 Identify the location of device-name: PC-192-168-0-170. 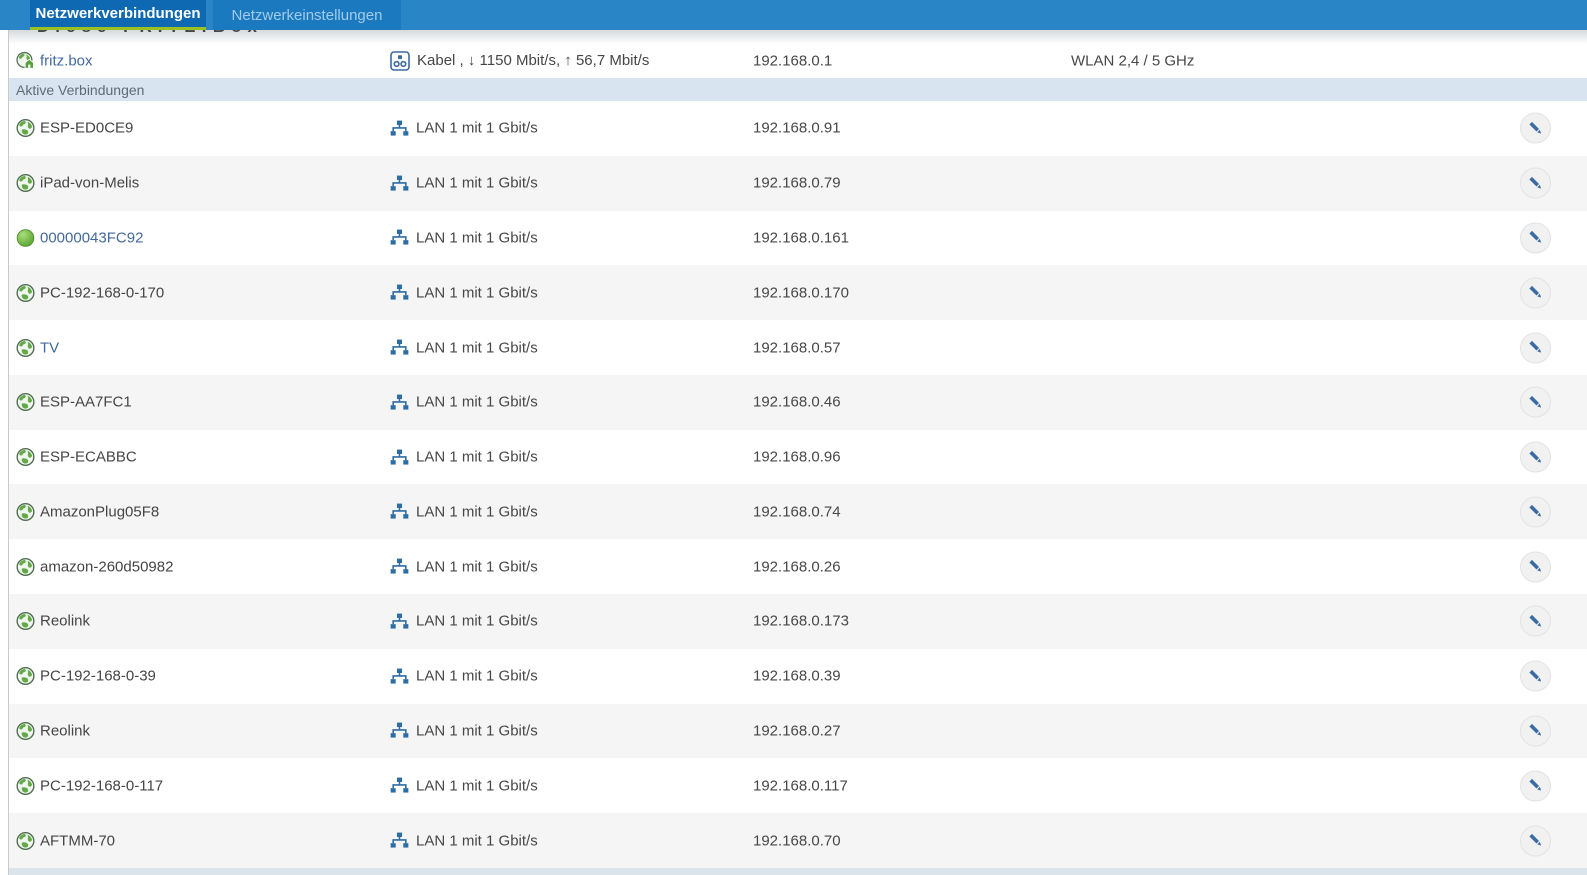
(102, 293).